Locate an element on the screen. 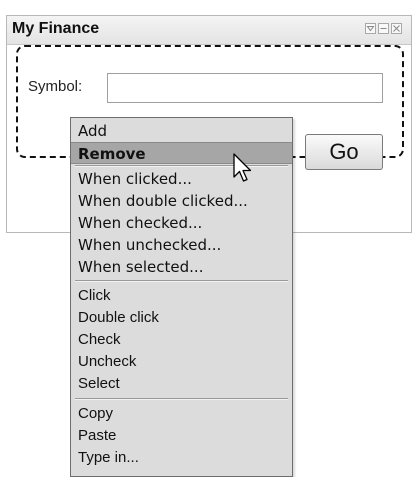 Image resolution: width=414 pixels, height=477 pixels. menu-item-copy: Copy is located at coordinates (181, 414).